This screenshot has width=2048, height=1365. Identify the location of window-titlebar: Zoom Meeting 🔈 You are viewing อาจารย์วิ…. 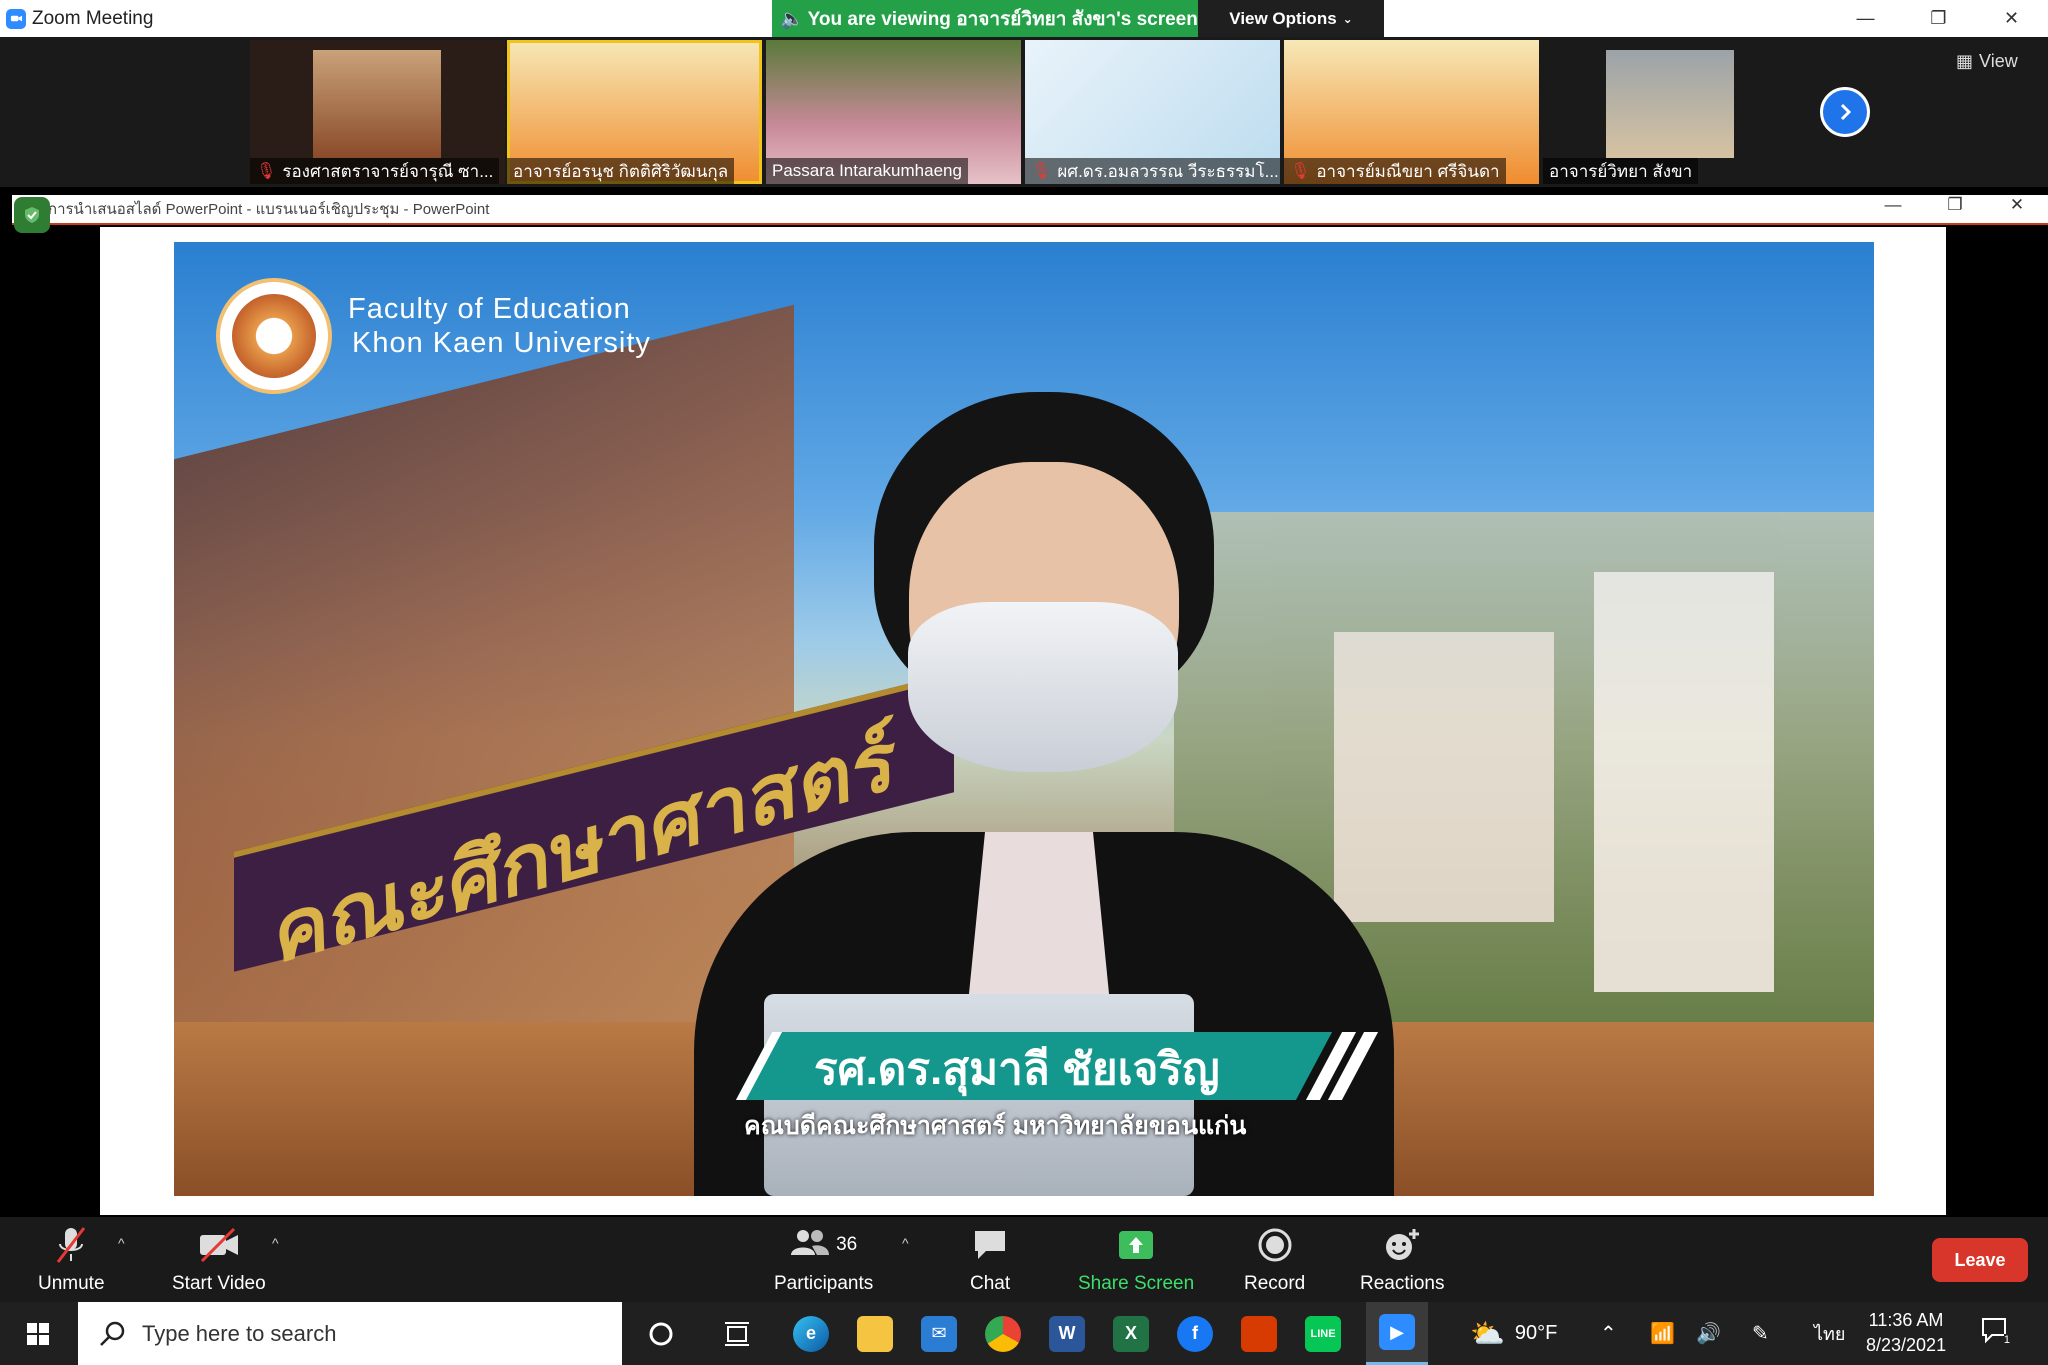
(1024, 18).